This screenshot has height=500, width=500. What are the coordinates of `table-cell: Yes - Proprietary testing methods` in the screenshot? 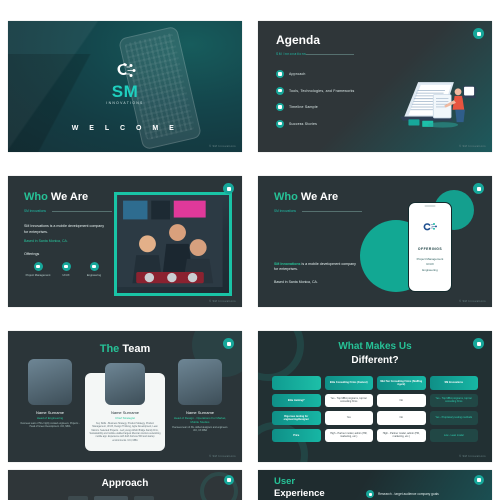 It's located at (453, 418).